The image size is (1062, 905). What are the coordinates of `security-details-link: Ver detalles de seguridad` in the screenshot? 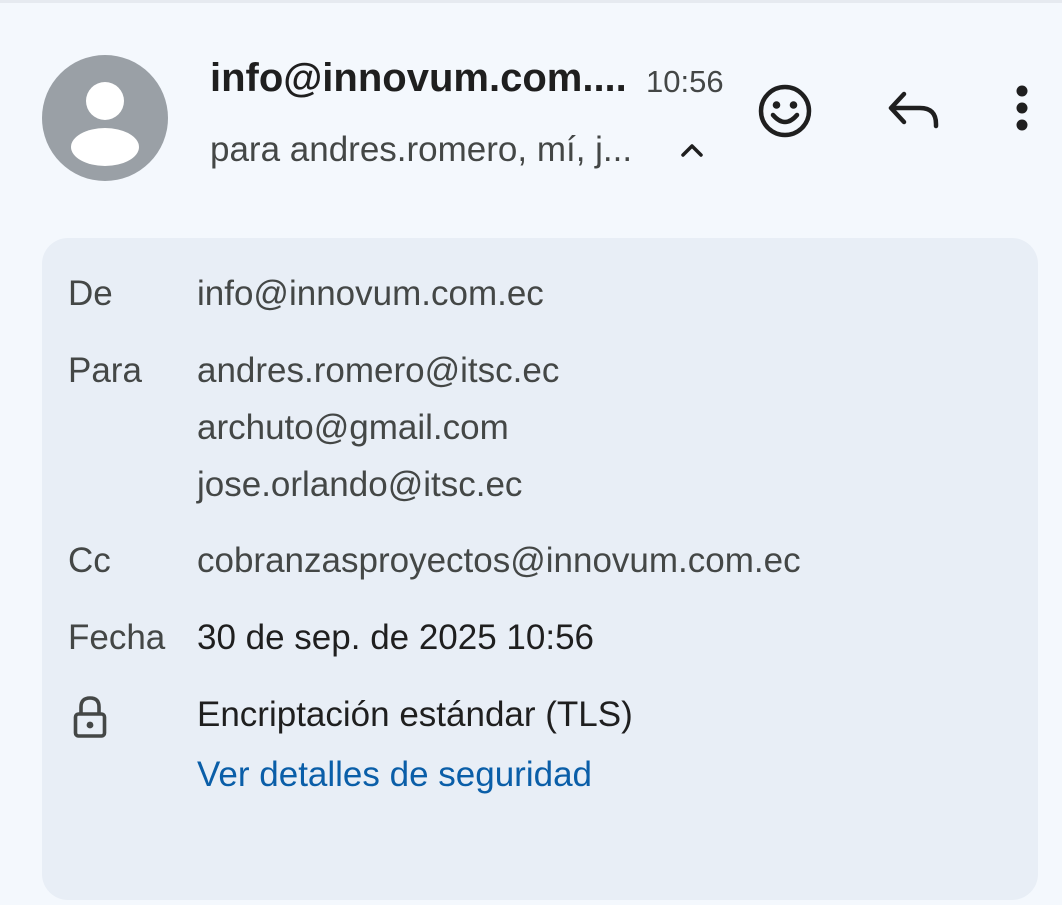 It's located at (394, 775).